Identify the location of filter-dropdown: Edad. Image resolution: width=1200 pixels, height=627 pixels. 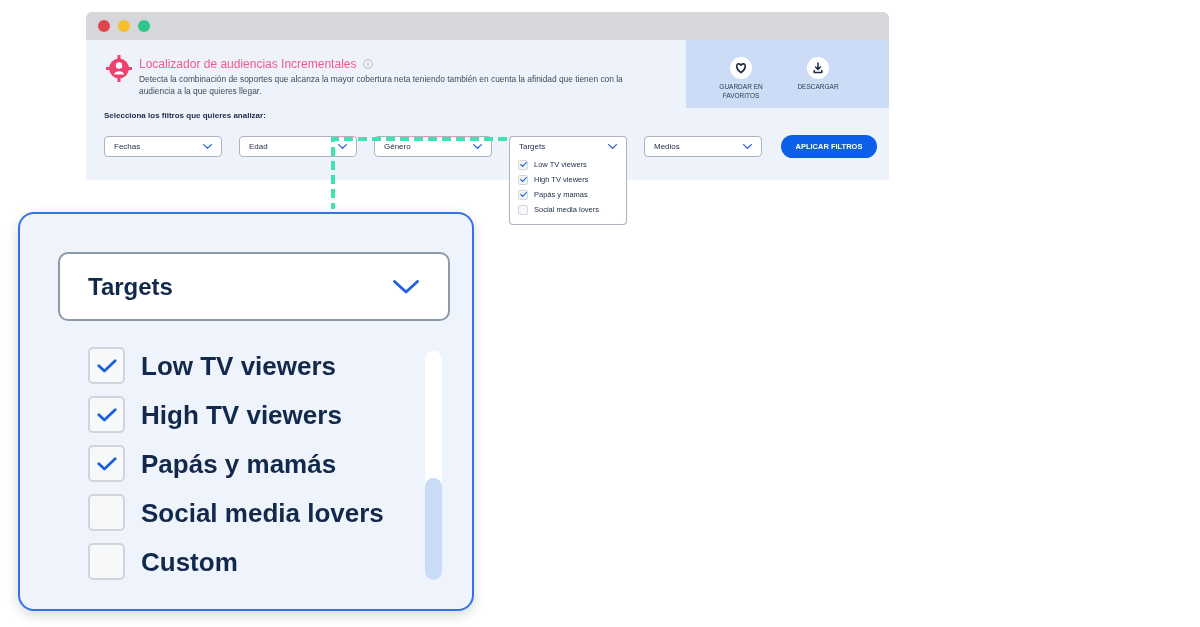
(298, 146).